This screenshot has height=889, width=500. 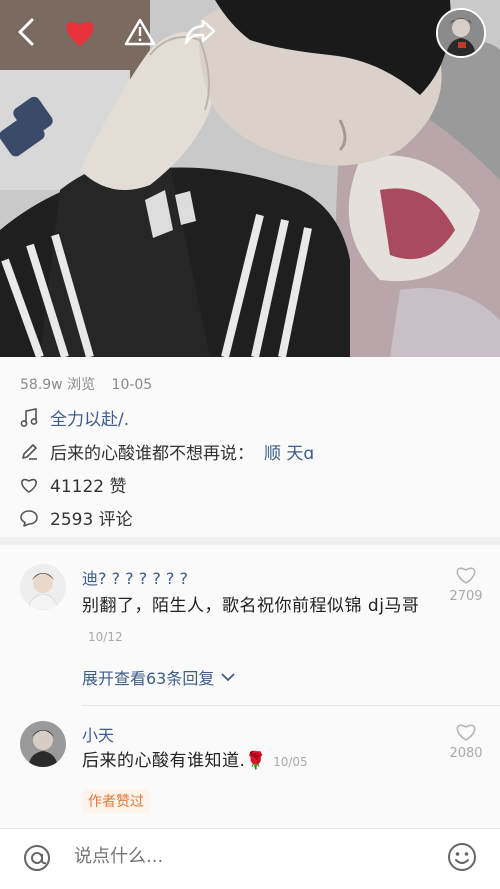 What do you see at coordinates (461, 33) in the screenshot?
I see `author-avatar` at bounding box center [461, 33].